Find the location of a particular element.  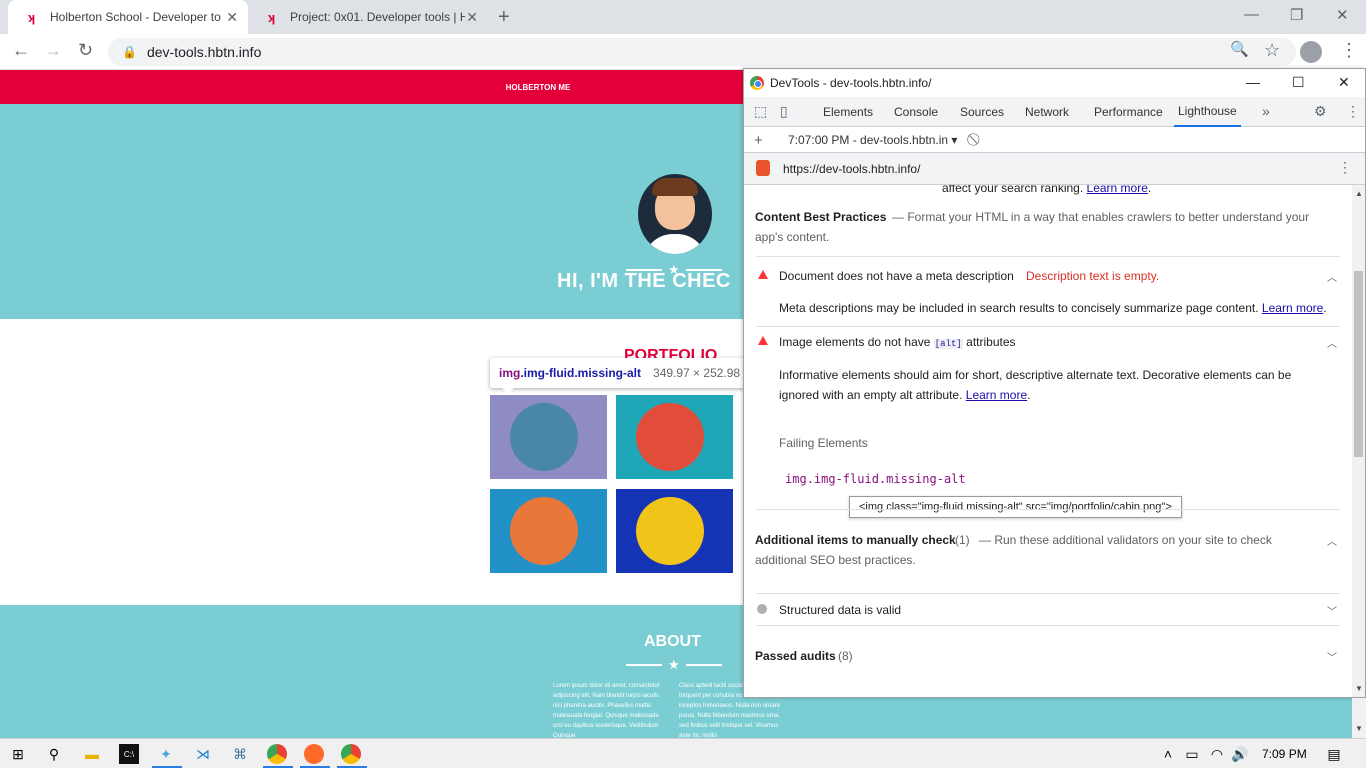

tab-lighthouse: Lighthouse is located at coordinates (1207, 112).